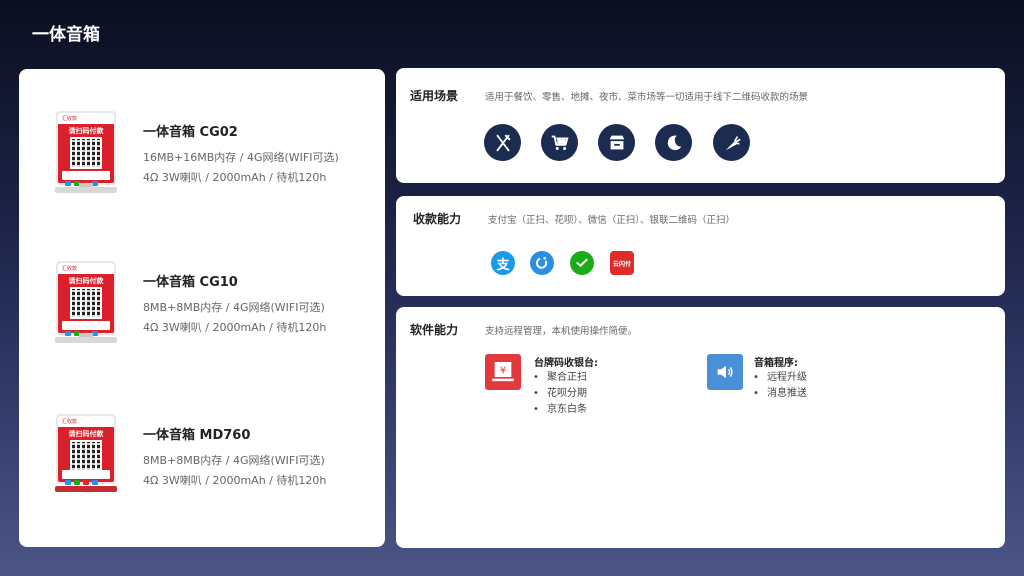 The height and width of the screenshot is (576, 1024). Describe the element at coordinates (622, 263) in the screenshot. I see `unionpay-icon: 云闪付` at that location.